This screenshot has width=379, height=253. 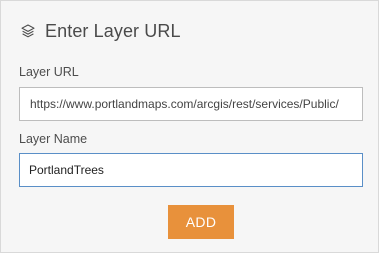 I want to click on add-button: ADD, so click(x=201, y=222).